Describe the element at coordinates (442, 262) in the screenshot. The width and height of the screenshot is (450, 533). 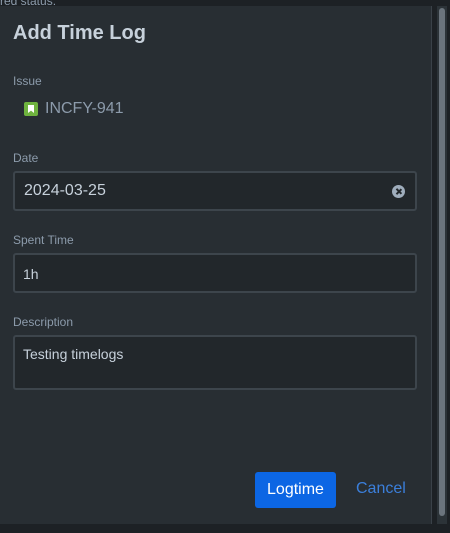
I see `scrollbar-thumb` at that location.